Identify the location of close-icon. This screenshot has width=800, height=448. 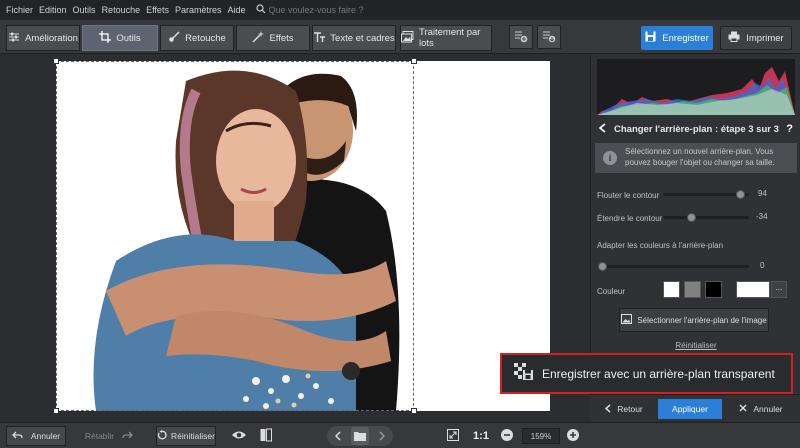
(743, 409).